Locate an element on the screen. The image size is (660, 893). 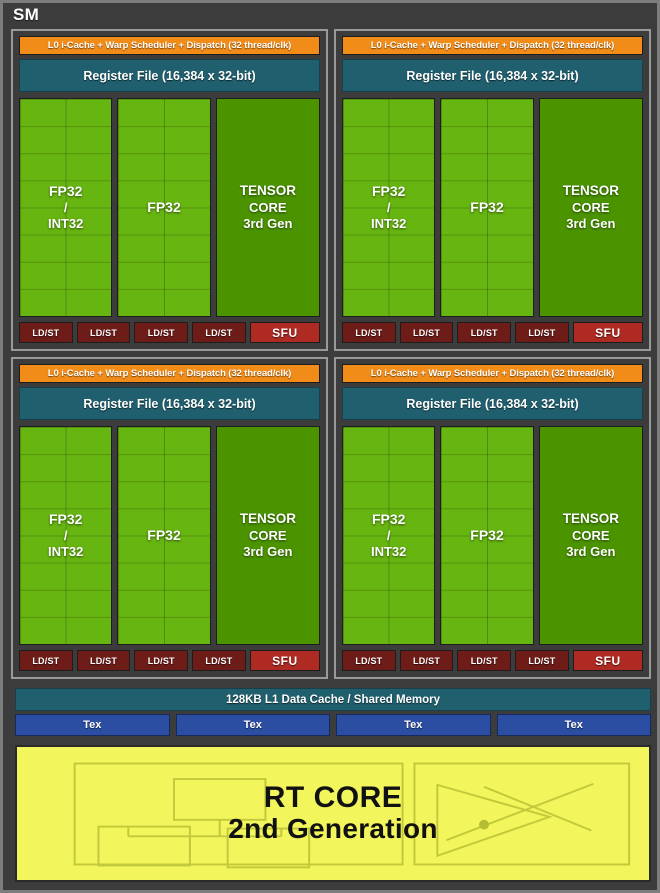
fp32-int32-core-block-0: FP32 / INT32 is located at coordinates (66, 207).